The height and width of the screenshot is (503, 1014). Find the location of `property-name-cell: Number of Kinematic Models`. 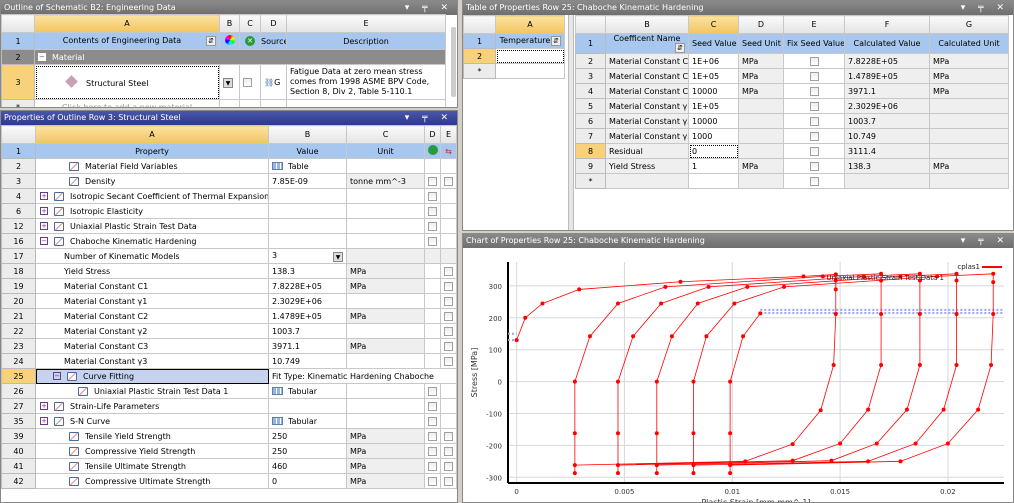

property-name-cell: Number of Kinematic Models is located at coordinates (152, 256).